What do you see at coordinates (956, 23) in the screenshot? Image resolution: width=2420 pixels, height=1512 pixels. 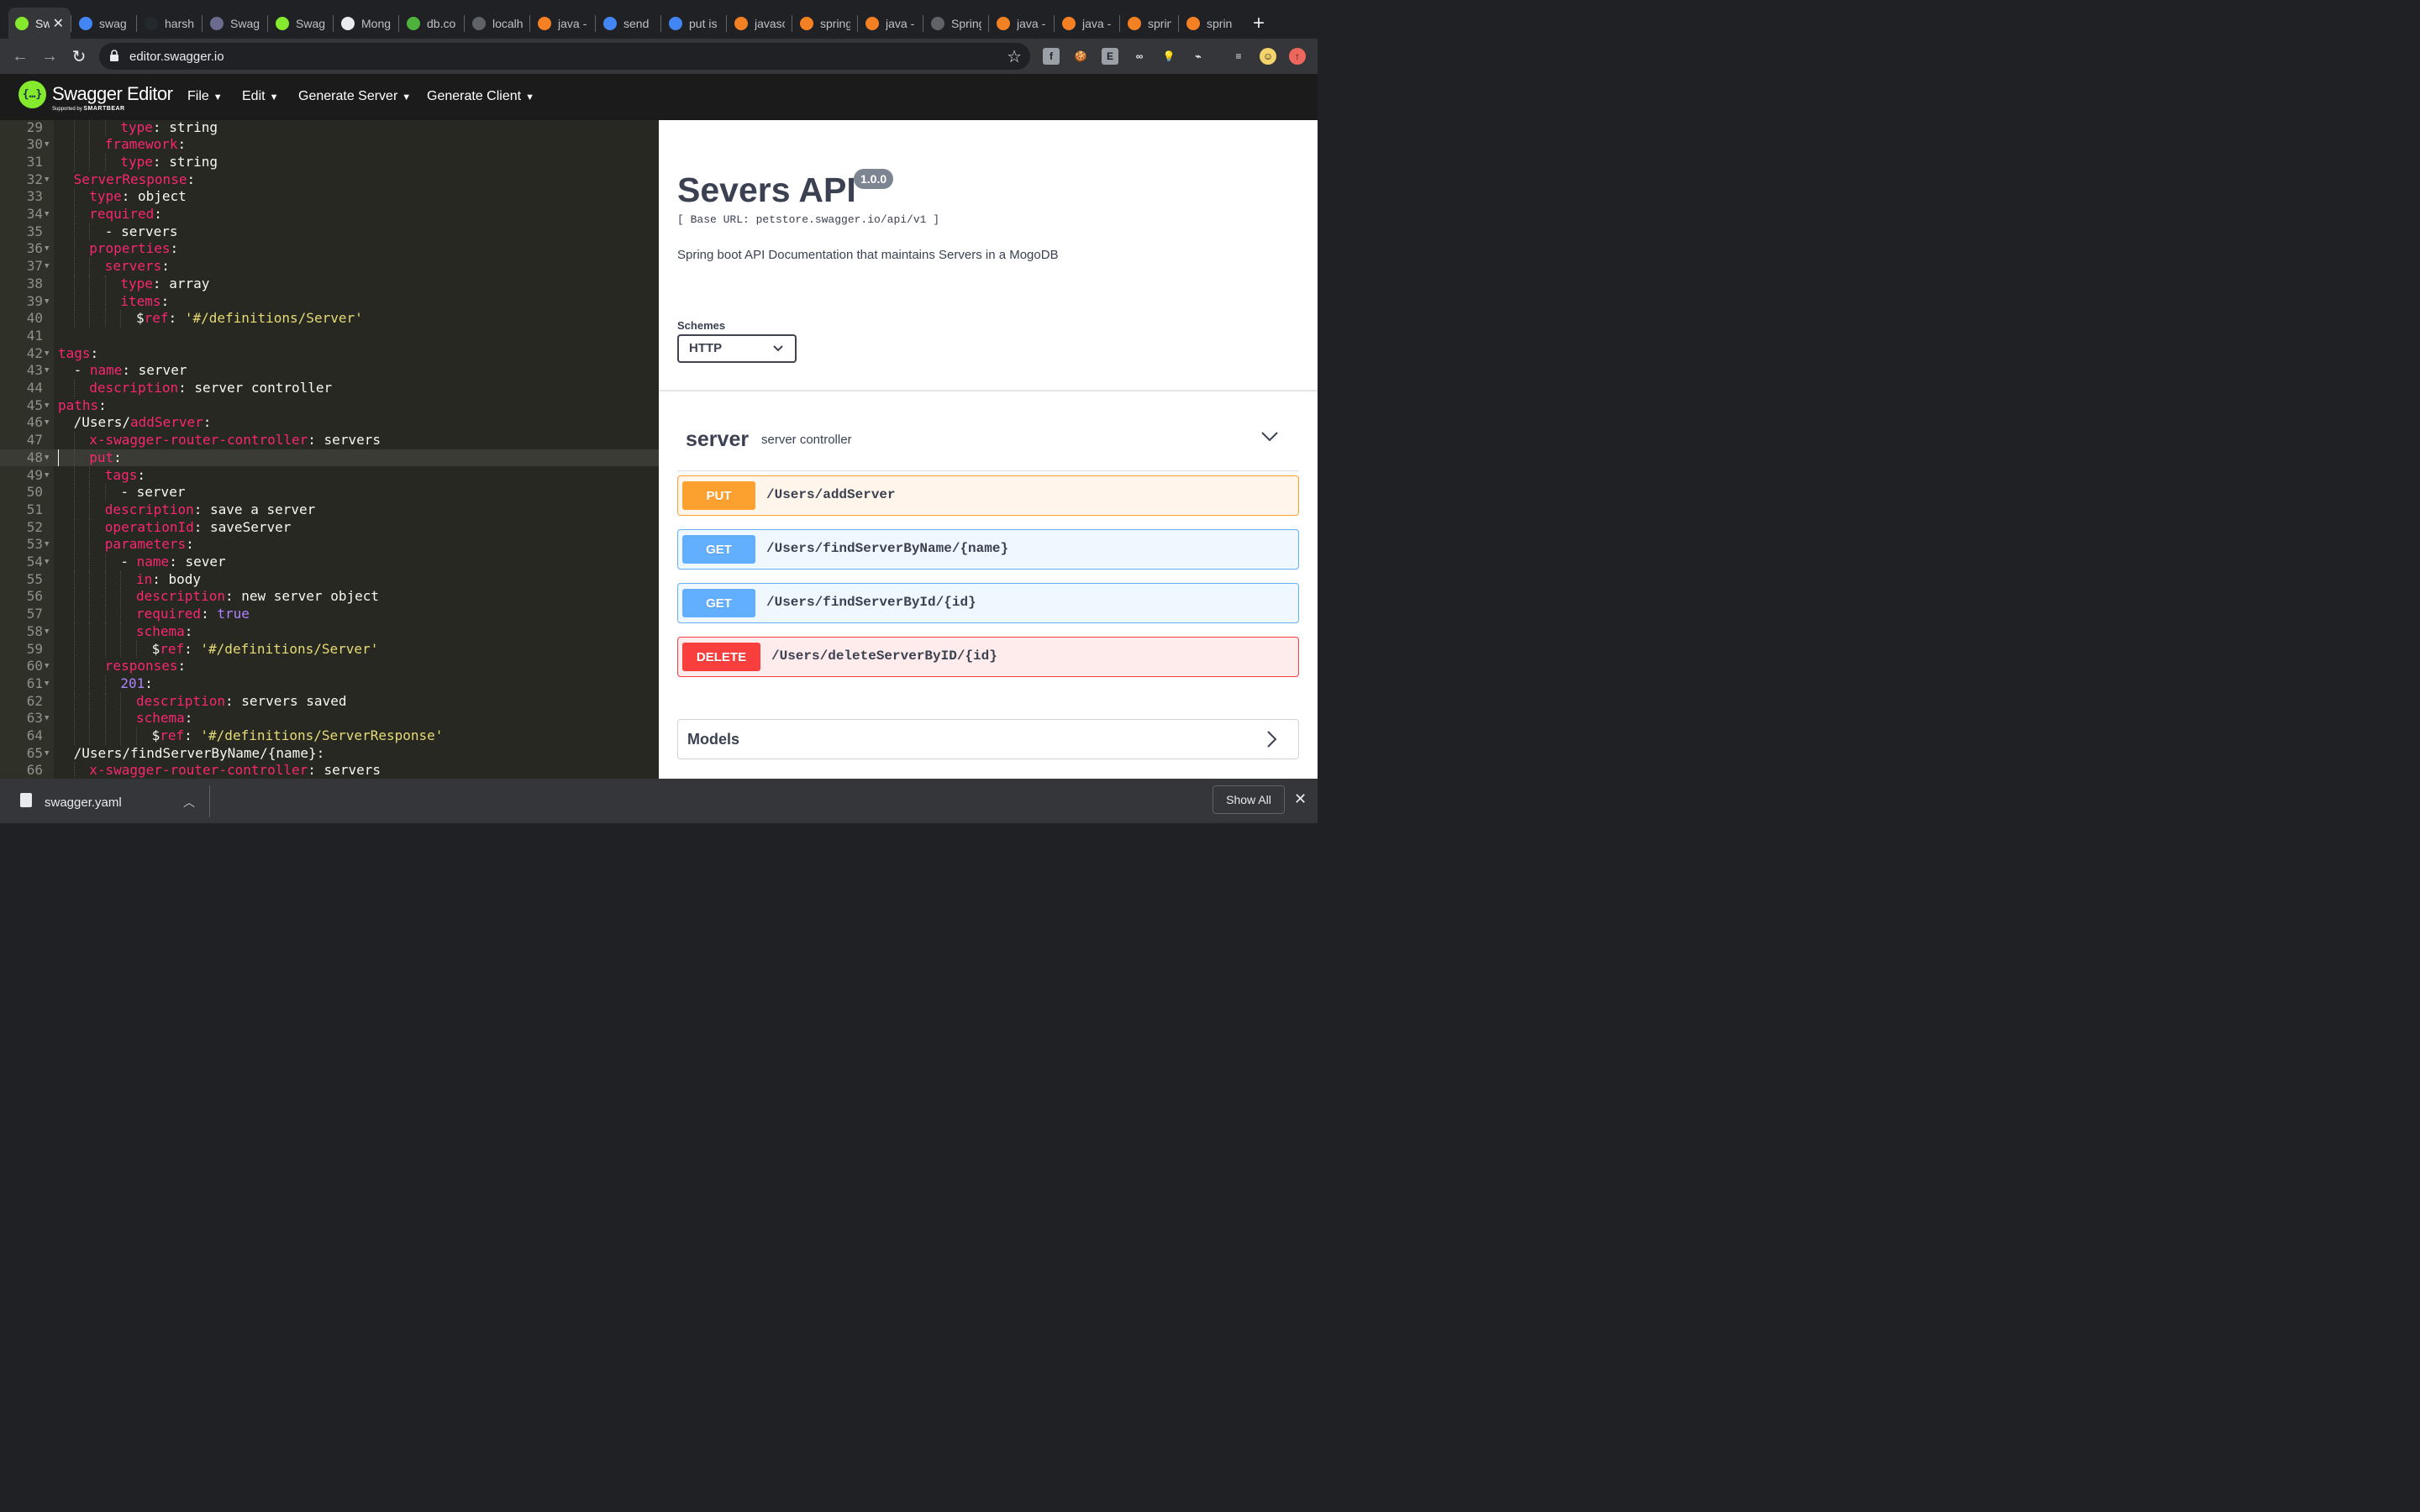 I see `browser-tab: Spring` at bounding box center [956, 23].